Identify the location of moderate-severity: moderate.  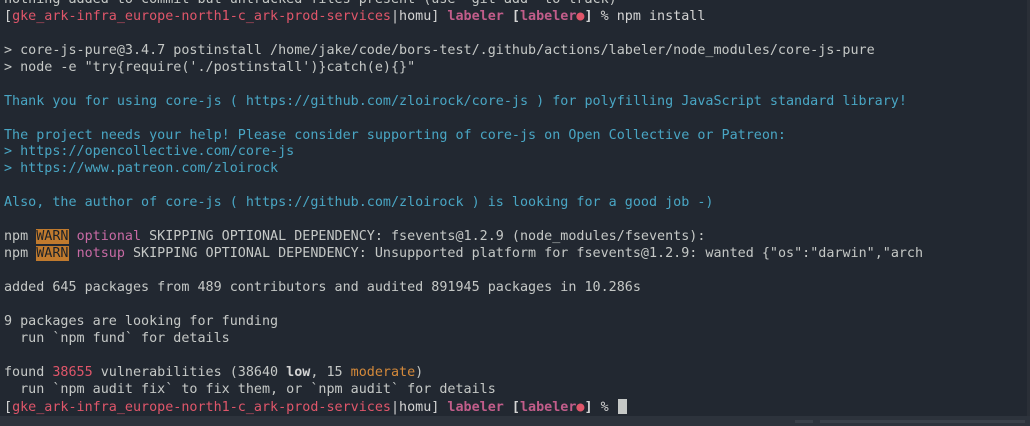
(383, 372).